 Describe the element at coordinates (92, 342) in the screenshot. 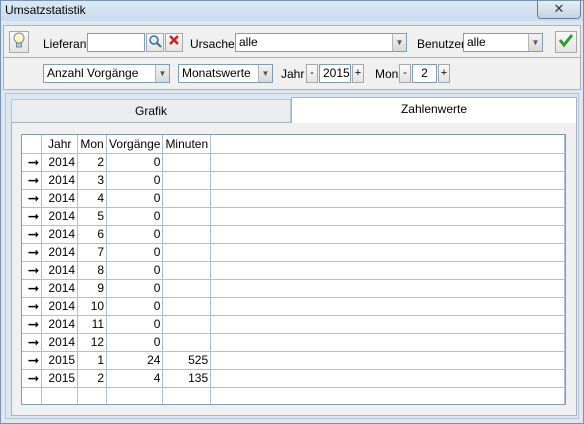

I see `cell-mon: 12` at that location.